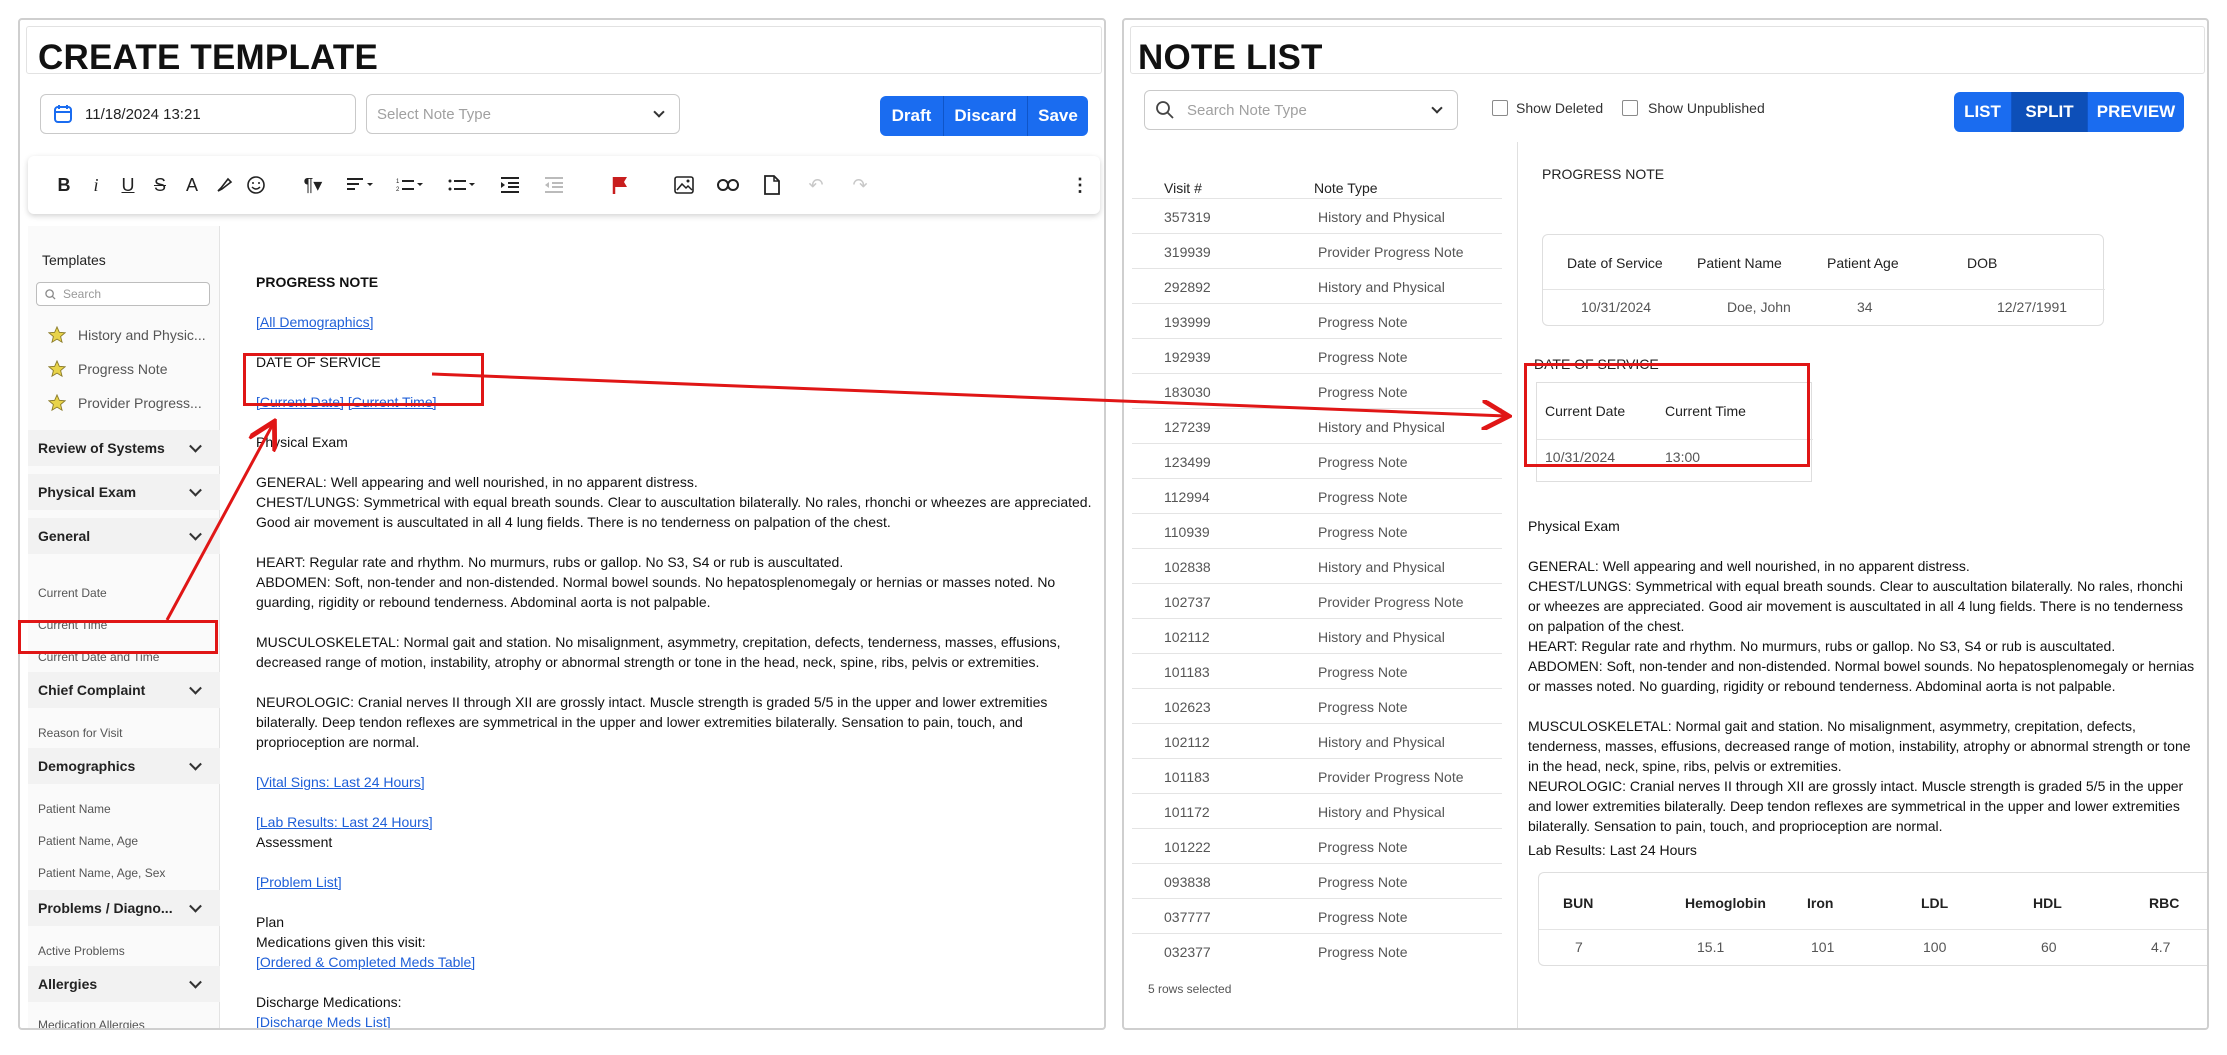  What do you see at coordinates (64, 185) in the screenshot?
I see `bold-icon: B` at bounding box center [64, 185].